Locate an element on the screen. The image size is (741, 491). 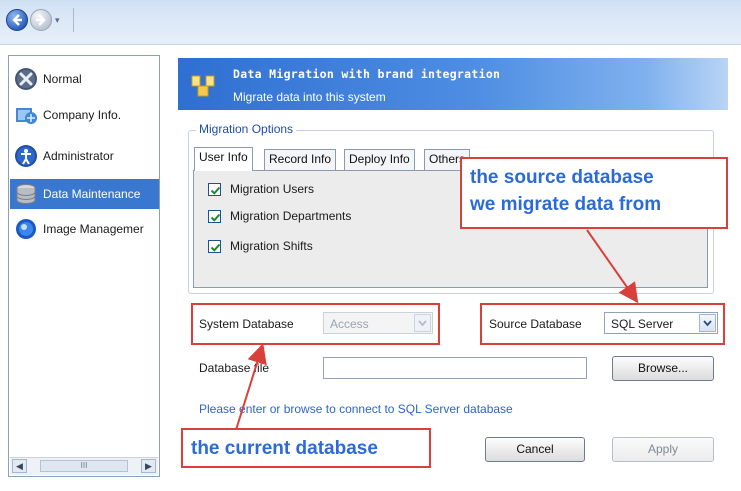
current-database-callout: the current database is located at coordinates (306, 448).